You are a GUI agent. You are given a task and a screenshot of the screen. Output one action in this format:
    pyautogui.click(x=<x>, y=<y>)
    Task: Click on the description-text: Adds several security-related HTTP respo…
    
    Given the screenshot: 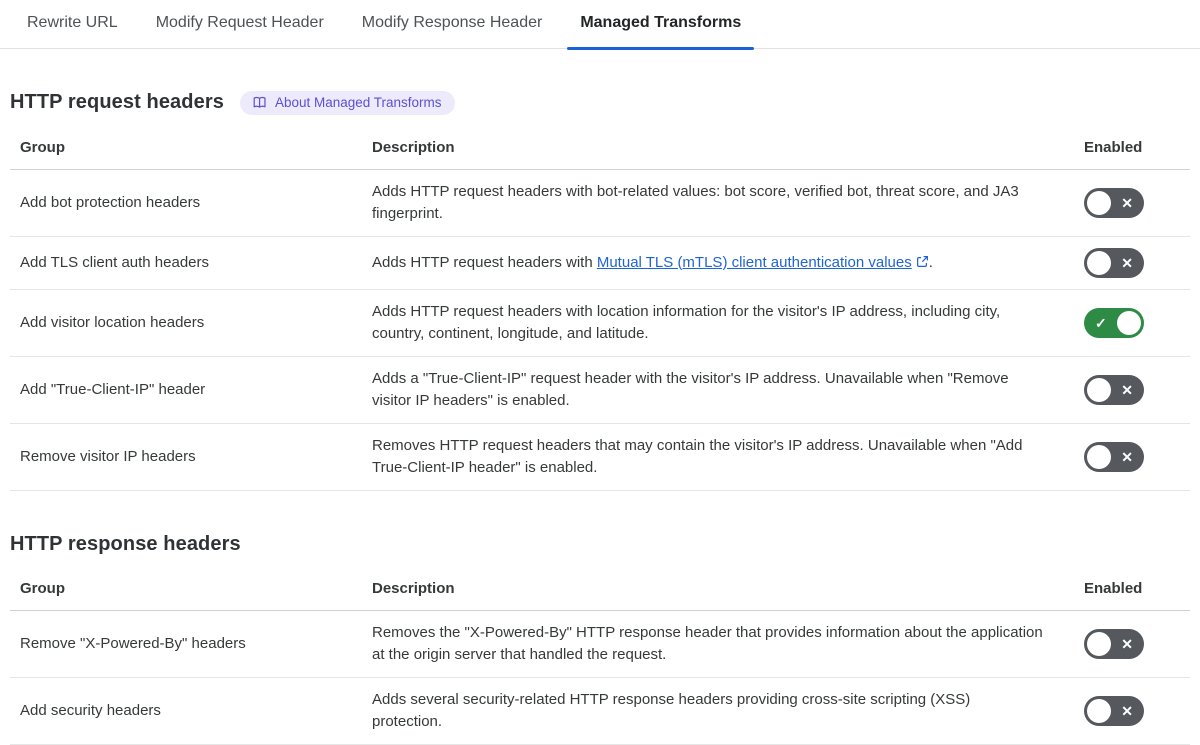 What is the action you would take?
    pyautogui.click(x=671, y=710)
    